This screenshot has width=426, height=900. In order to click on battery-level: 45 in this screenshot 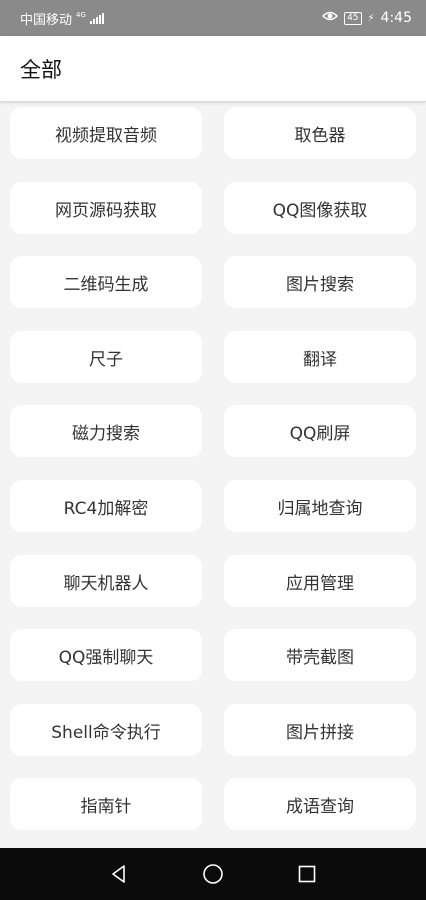, I will do `click(353, 17)`.